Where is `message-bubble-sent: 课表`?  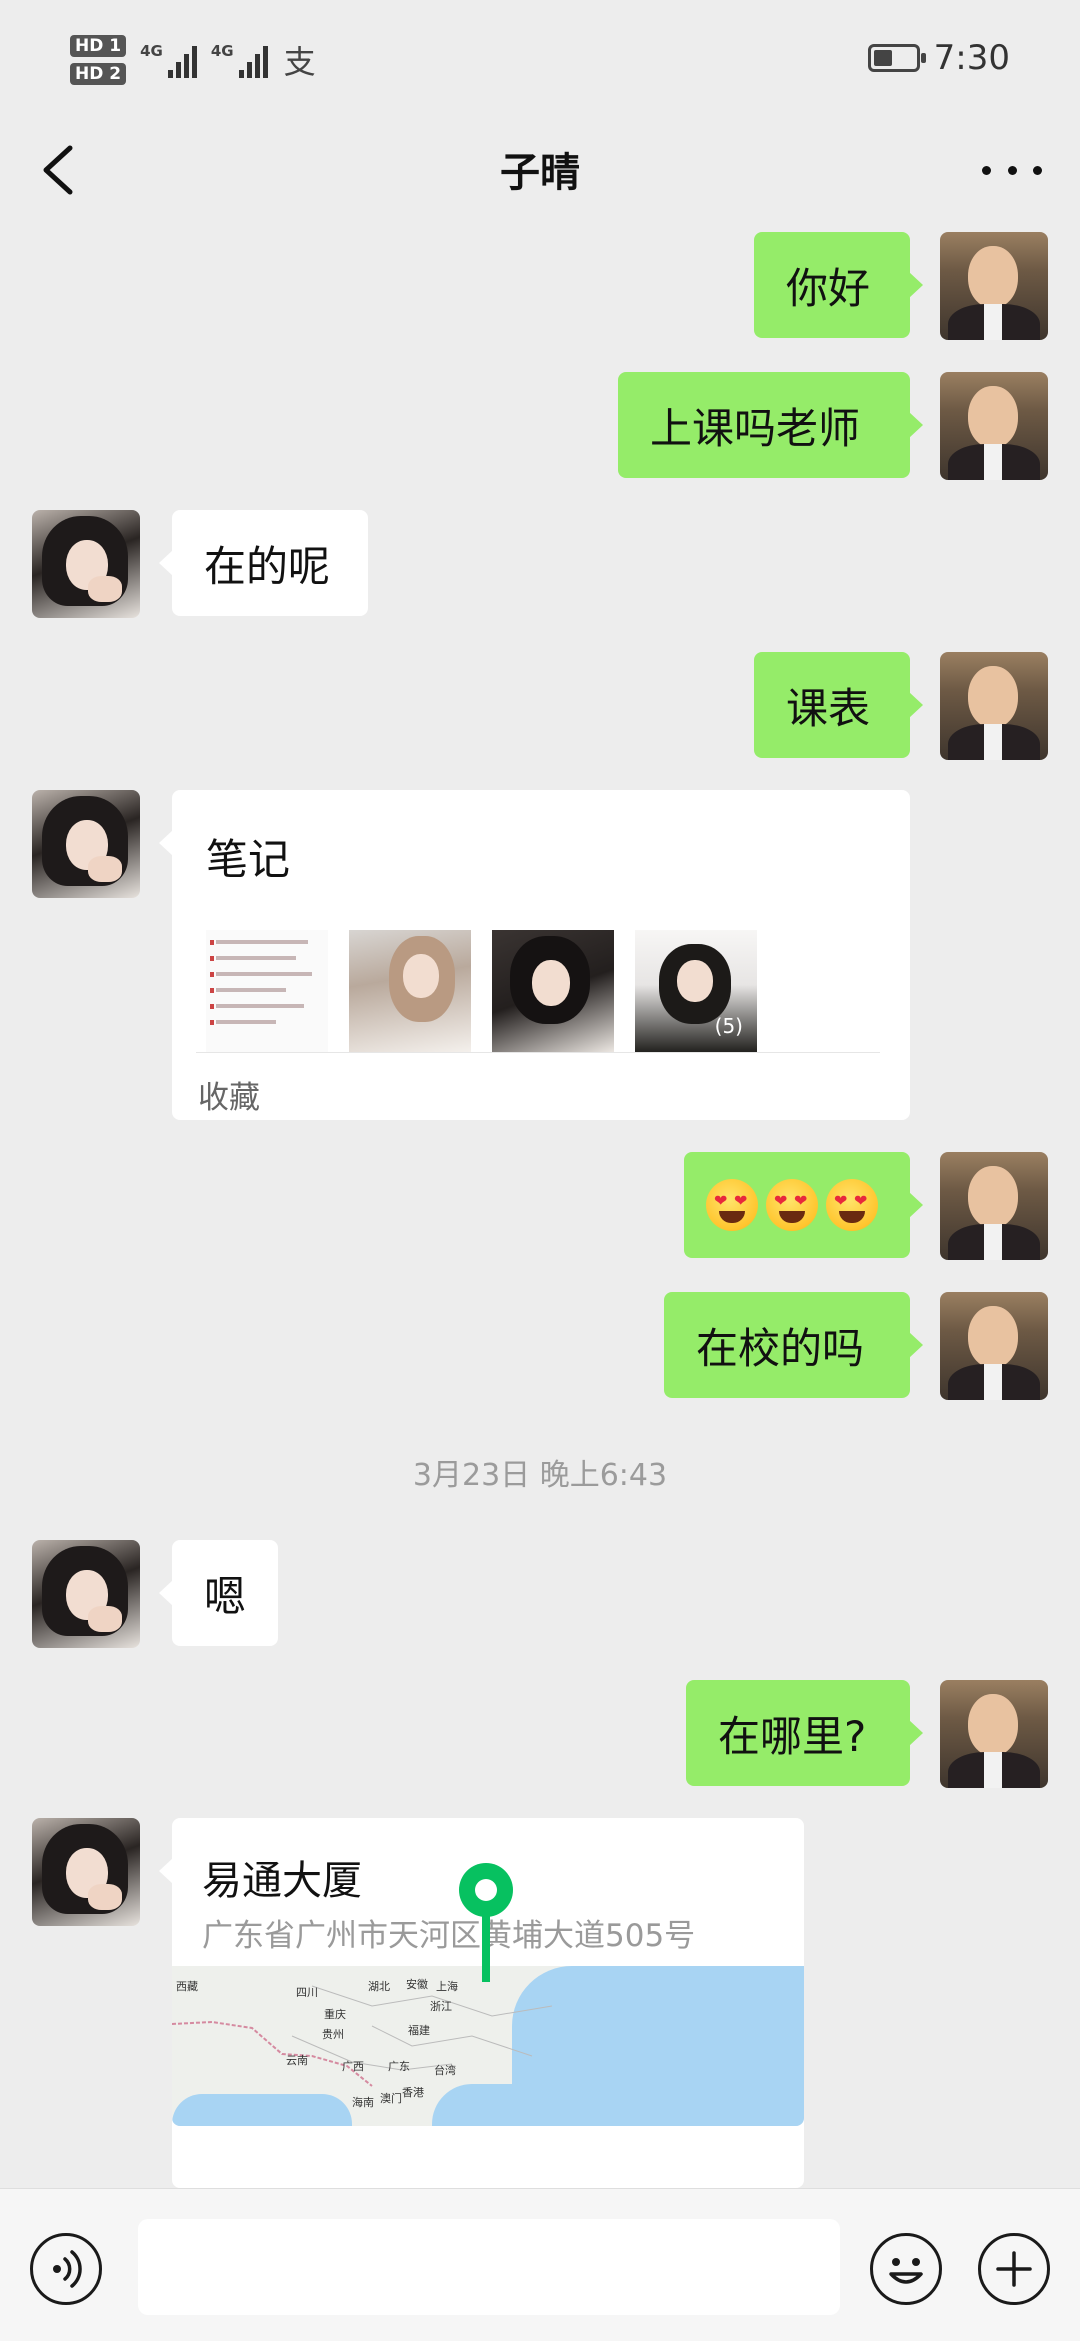 message-bubble-sent: 课表 is located at coordinates (838, 705).